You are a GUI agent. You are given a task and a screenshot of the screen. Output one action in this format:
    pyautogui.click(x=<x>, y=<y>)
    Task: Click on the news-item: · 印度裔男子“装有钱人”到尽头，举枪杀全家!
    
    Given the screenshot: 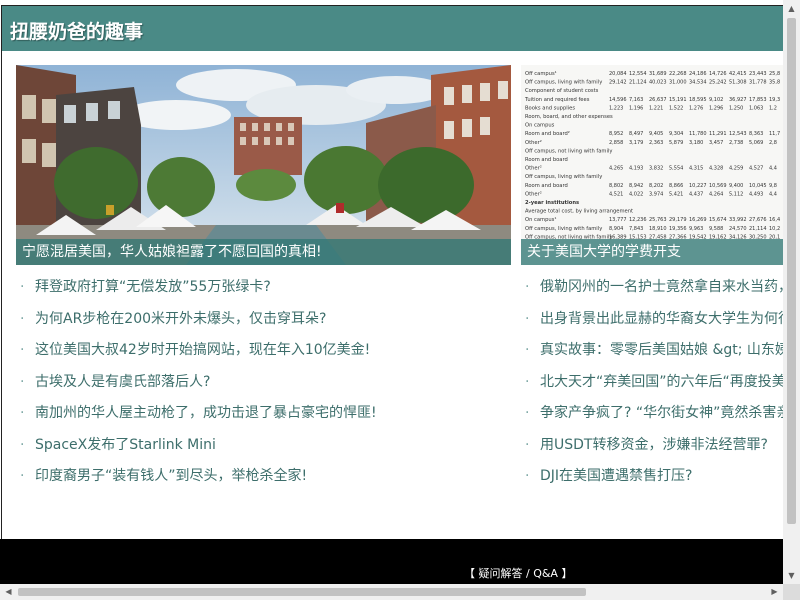 What is the action you would take?
    pyautogui.click(x=265, y=481)
    